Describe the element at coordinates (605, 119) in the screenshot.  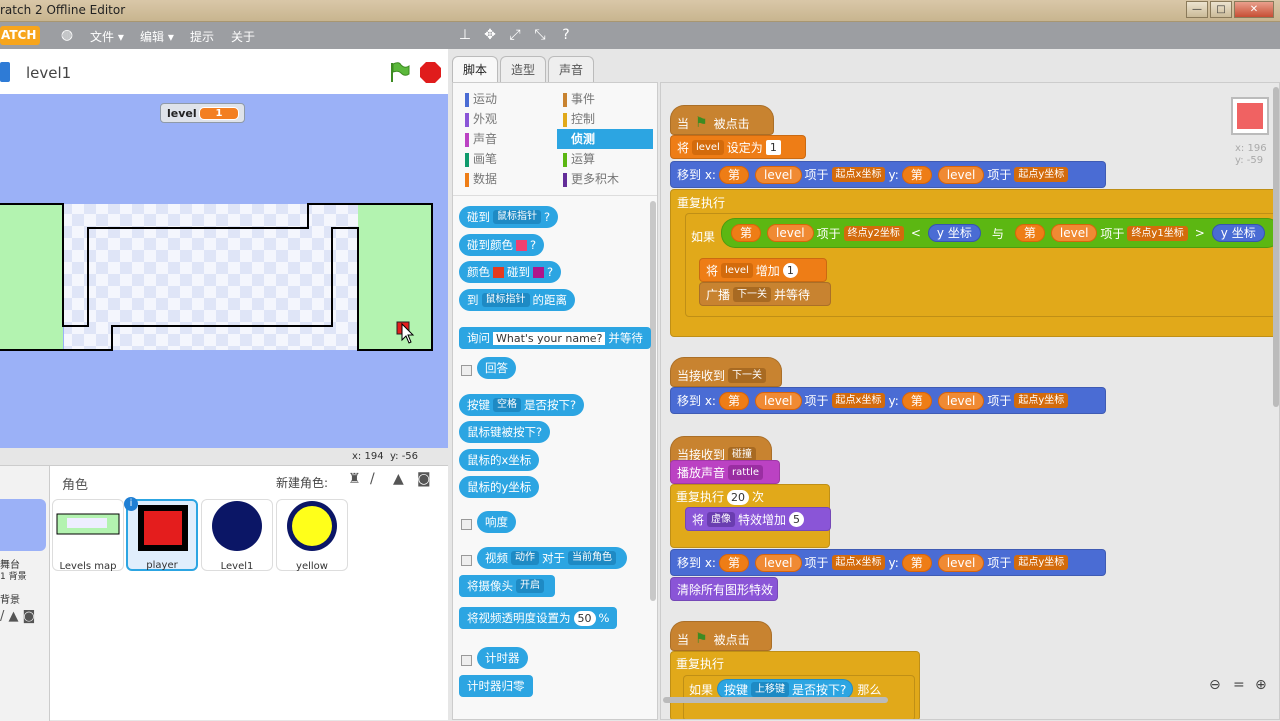
I see `category-control: 控制` at that location.